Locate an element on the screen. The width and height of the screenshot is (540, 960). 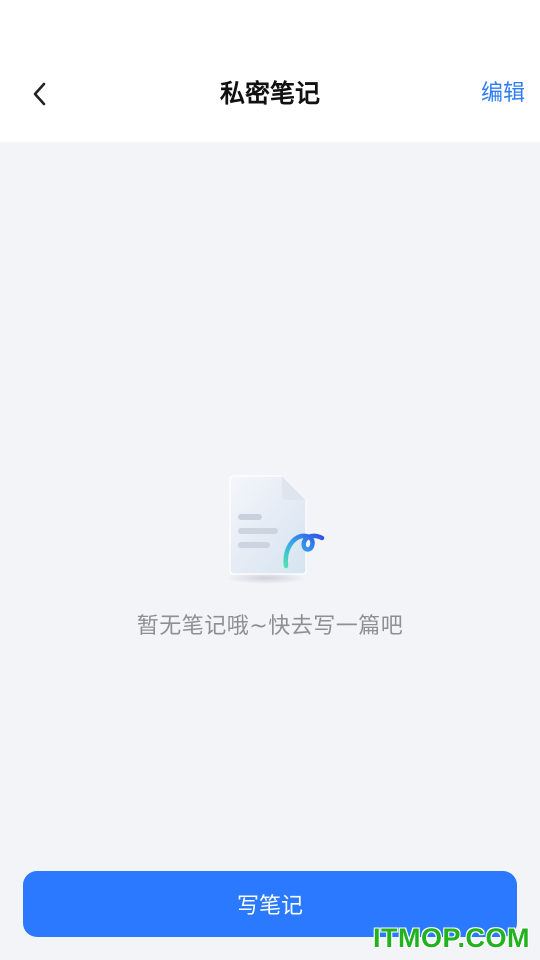
nav-bar: 私密笔记 编辑 is located at coordinates (270, 100).